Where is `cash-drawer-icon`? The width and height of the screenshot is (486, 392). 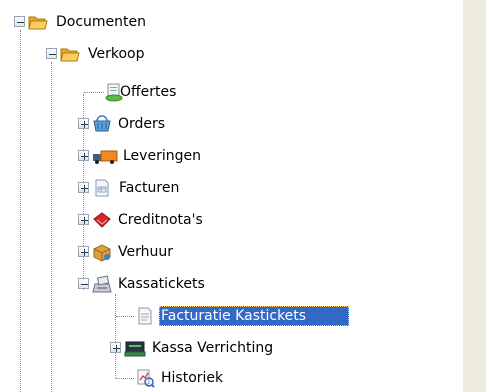
cash-drawer-icon is located at coordinates (135, 348).